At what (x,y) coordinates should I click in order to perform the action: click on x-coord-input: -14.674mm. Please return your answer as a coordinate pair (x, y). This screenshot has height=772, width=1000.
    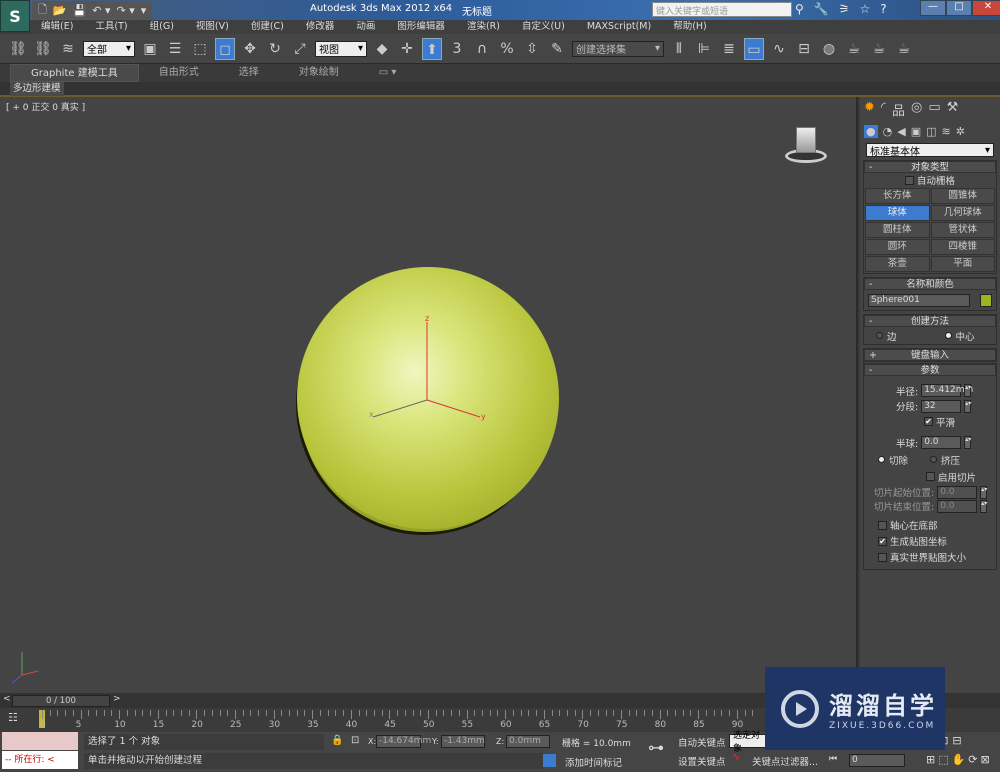
    Looking at the image, I should click on (403, 741).